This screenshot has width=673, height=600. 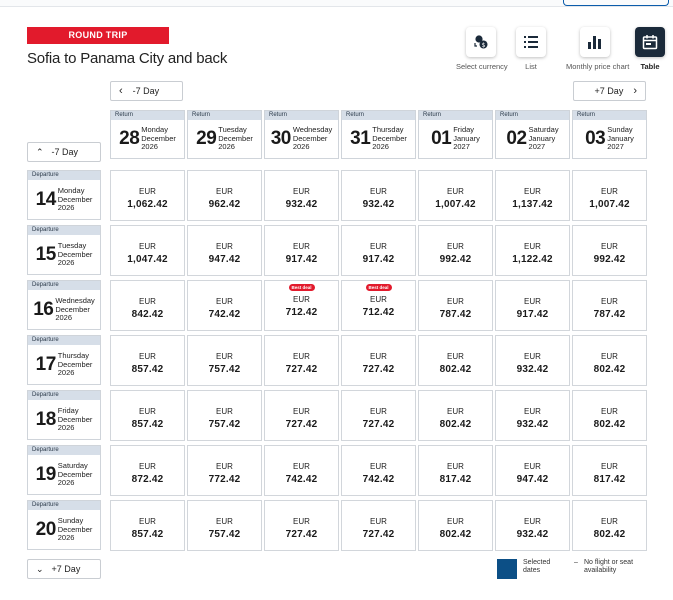 What do you see at coordinates (455, 314) in the screenshot?
I see `price-amount: 787.42` at bounding box center [455, 314].